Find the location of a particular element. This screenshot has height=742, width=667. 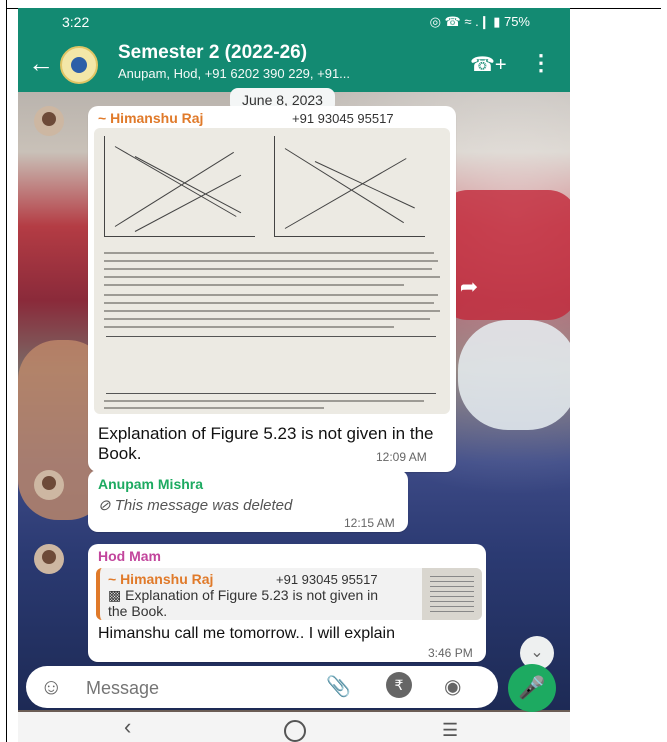

figure-right is located at coordinates (349, 186).